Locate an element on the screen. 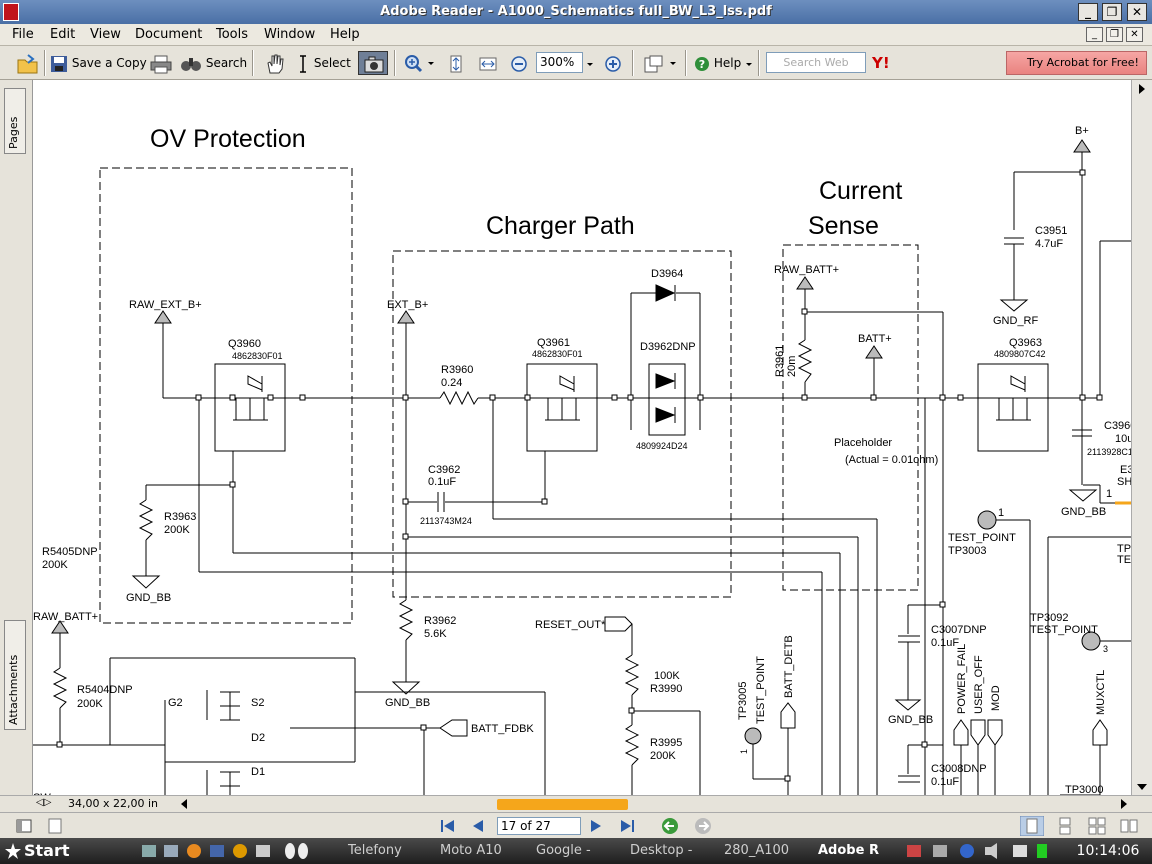 This screenshot has width=1152, height=864. doc-minimize-icon: _ is located at coordinates (1094, 34).